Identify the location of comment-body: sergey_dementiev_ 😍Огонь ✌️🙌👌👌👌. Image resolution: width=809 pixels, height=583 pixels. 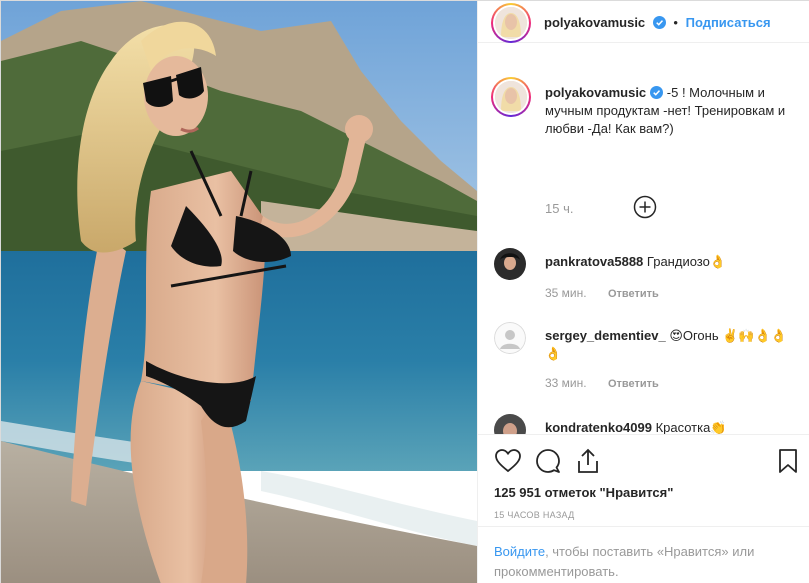
(670, 345).